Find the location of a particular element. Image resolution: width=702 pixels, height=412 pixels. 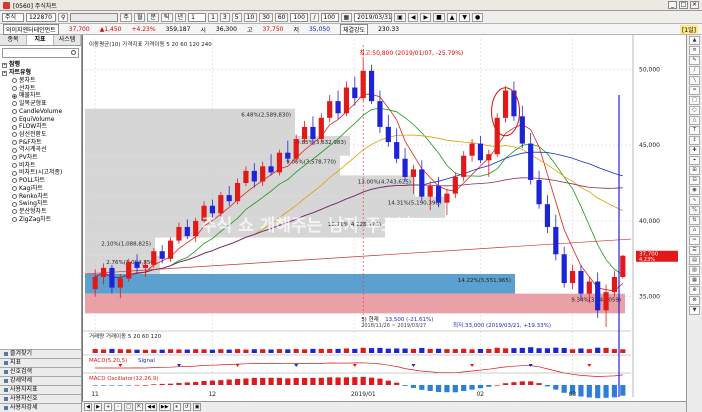

drawing-tool-icon: ╲ is located at coordinates (694, 80).